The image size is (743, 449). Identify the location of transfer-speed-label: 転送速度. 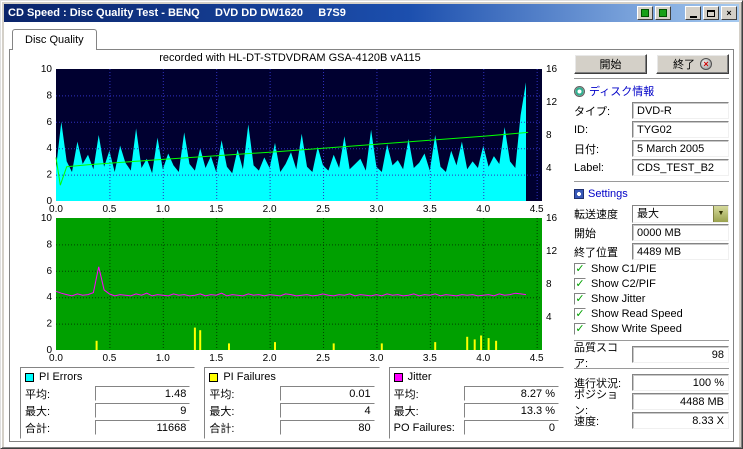
(596, 214).